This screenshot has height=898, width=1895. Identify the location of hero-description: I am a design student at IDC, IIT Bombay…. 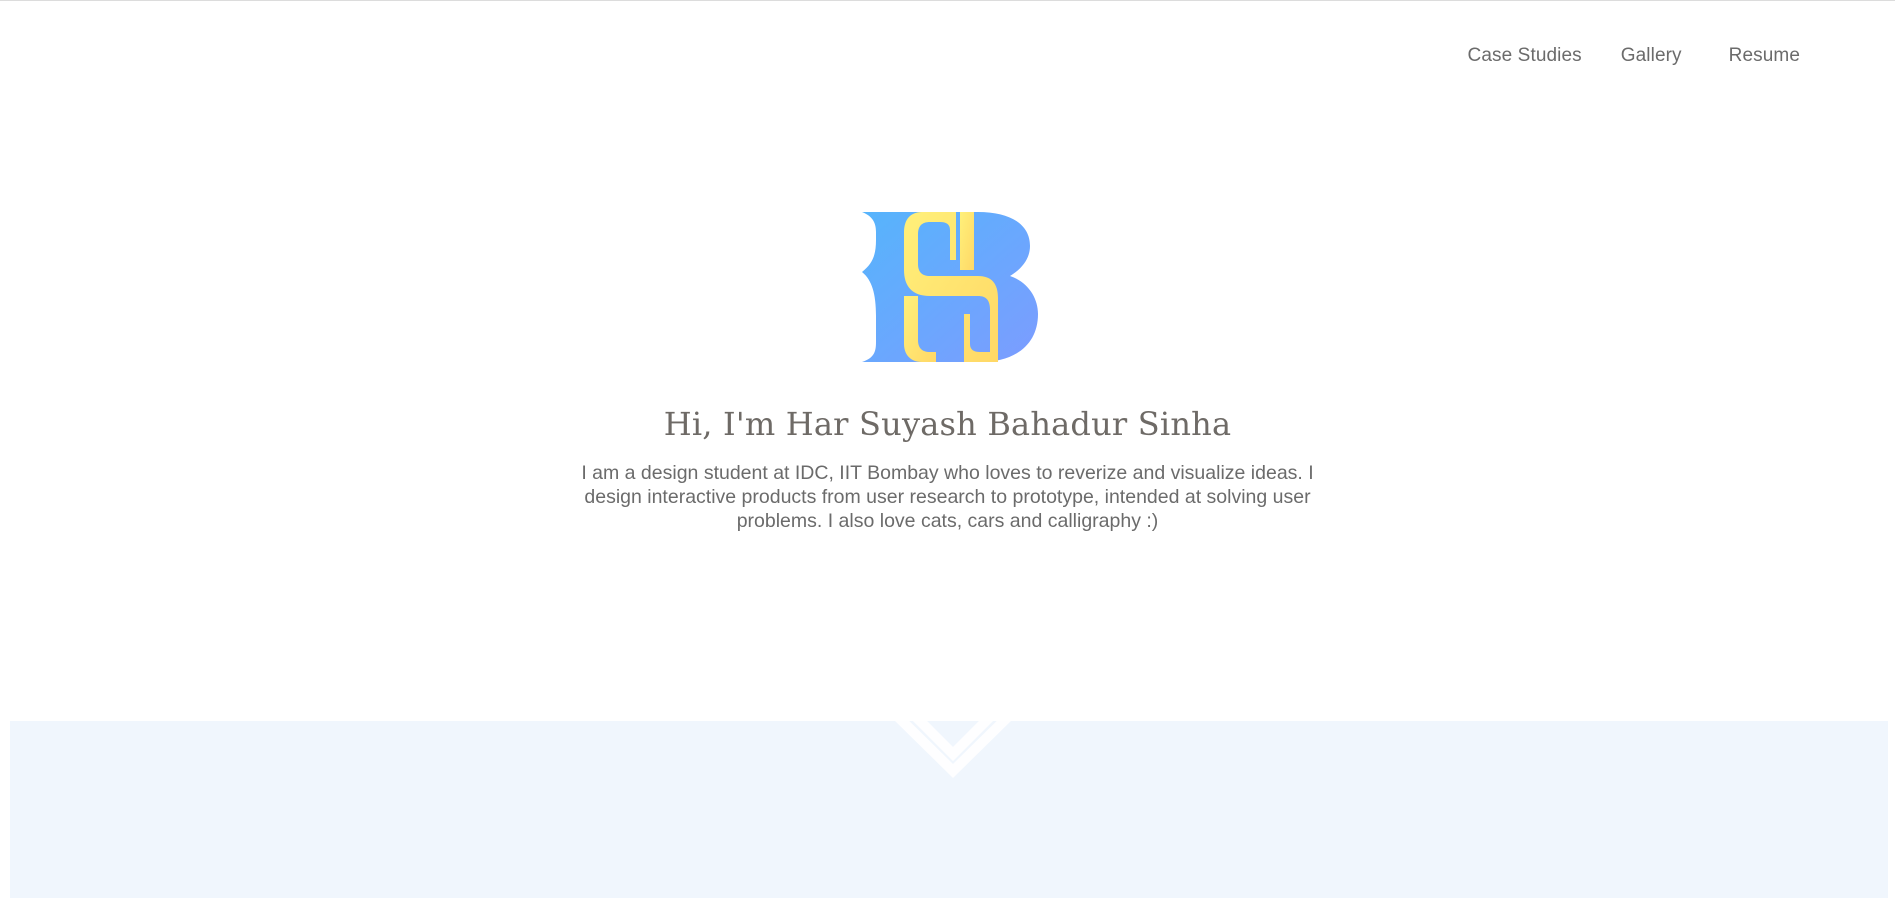
(947, 497).